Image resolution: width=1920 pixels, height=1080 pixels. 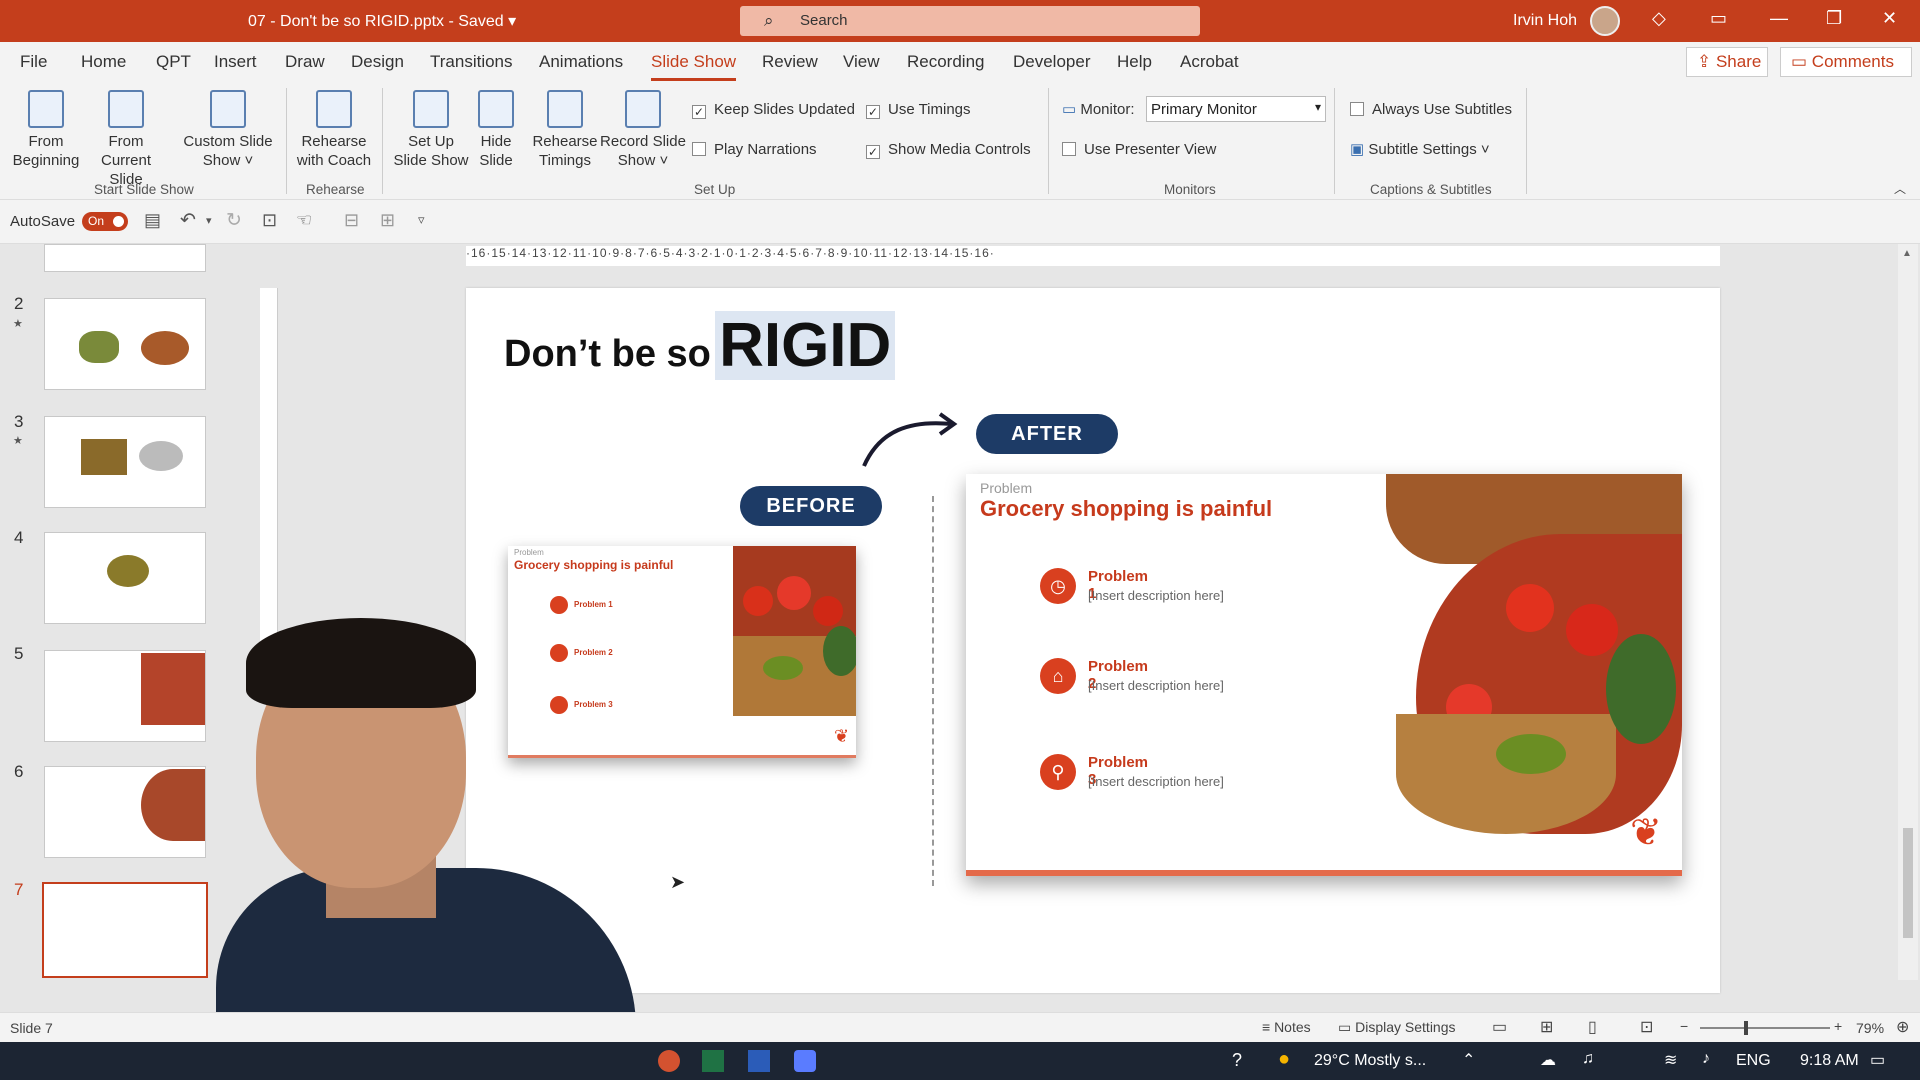 What do you see at coordinates (1209, 62) in the screenshot?
I see `tab-acrobat: Acrobat` at bounding box center [1209, 62].